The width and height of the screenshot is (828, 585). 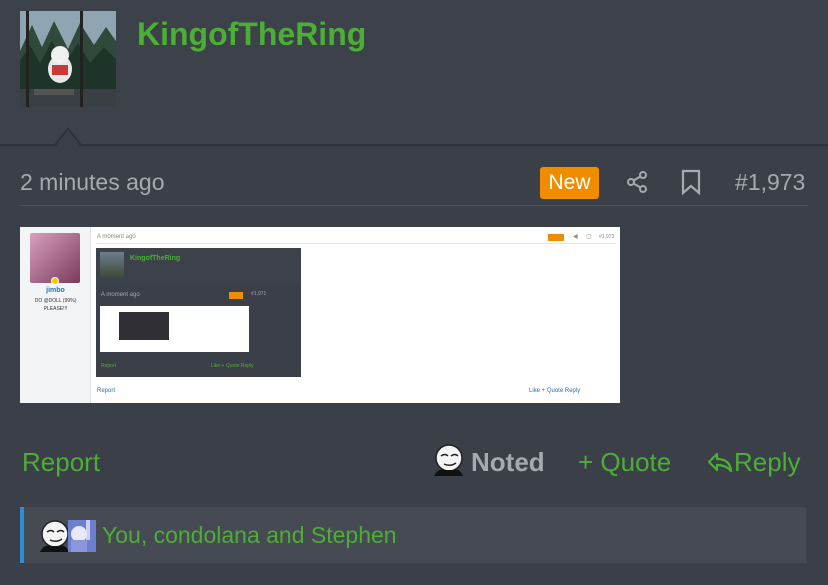 I want to click on share-icon, so click(x=637, y=182).